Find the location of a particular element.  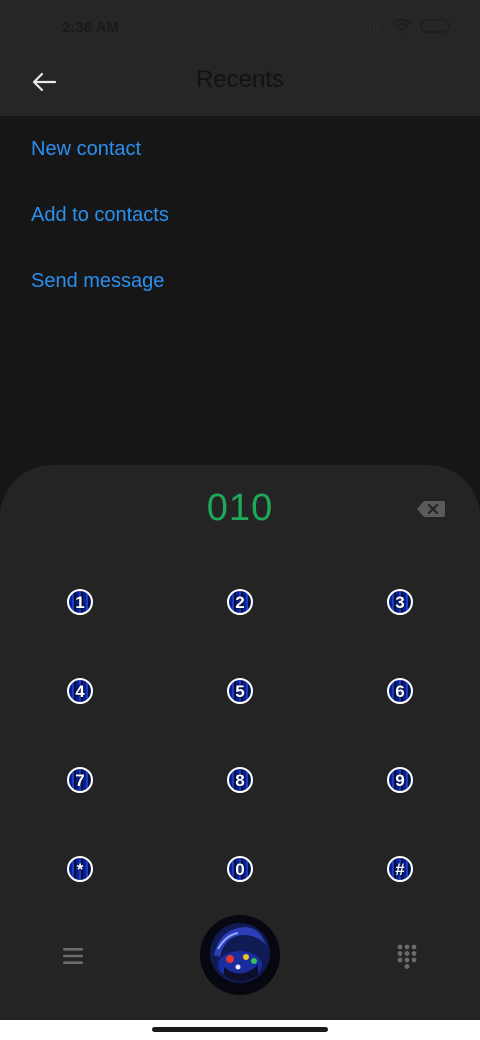

key-8-circle: 8 is located at coordinates (240, 780).